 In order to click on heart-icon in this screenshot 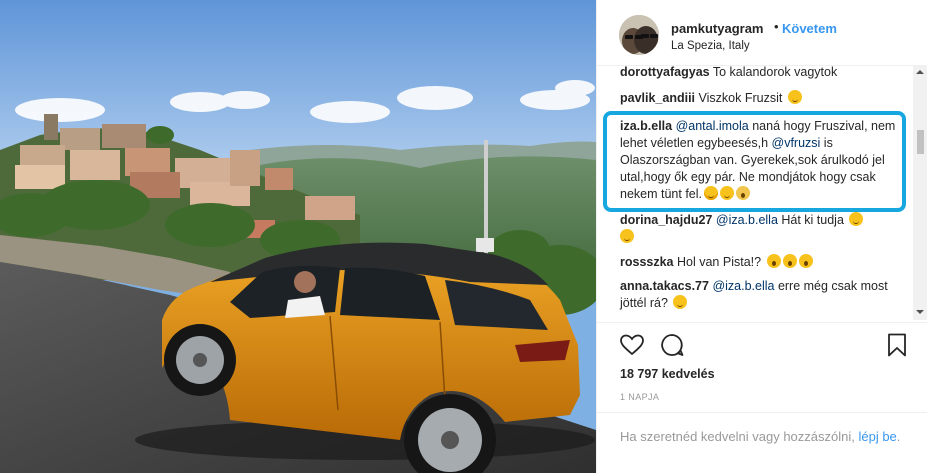, I will do `click(632, 345)`.